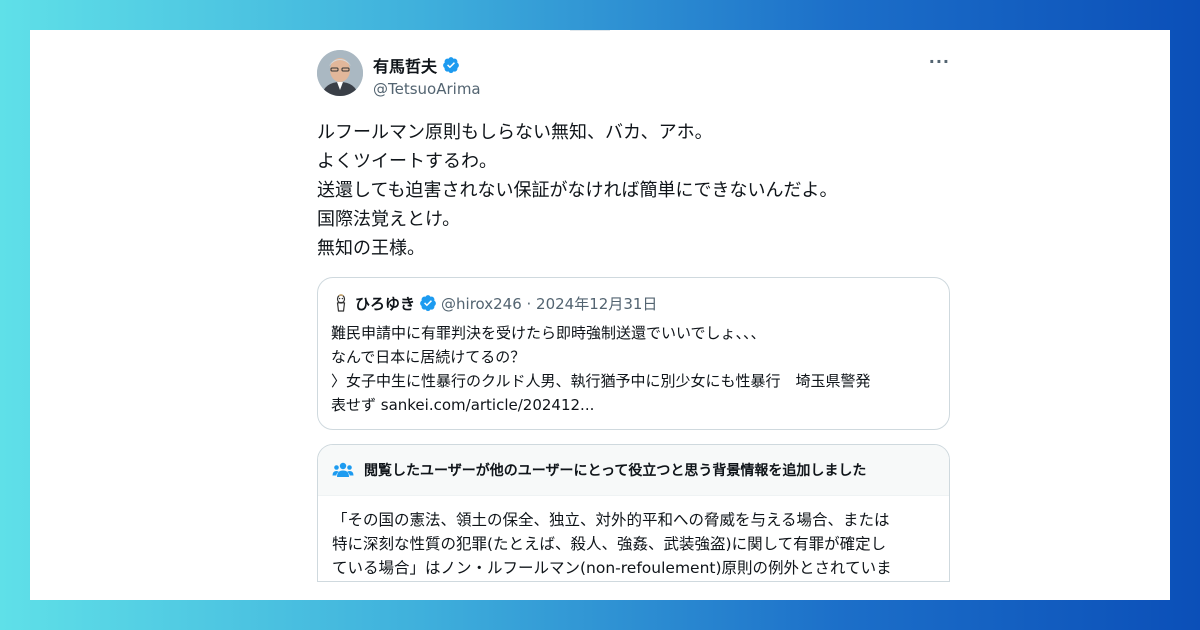 The image size is (1200, 630). Describe the element at coordinates (609, 544) in the screenshot. I see `note-text-line: 特に深刻な性質の犯罪(たとえば、殺人、強姦、武装強盗)に関して有罪が確定し` at that location.